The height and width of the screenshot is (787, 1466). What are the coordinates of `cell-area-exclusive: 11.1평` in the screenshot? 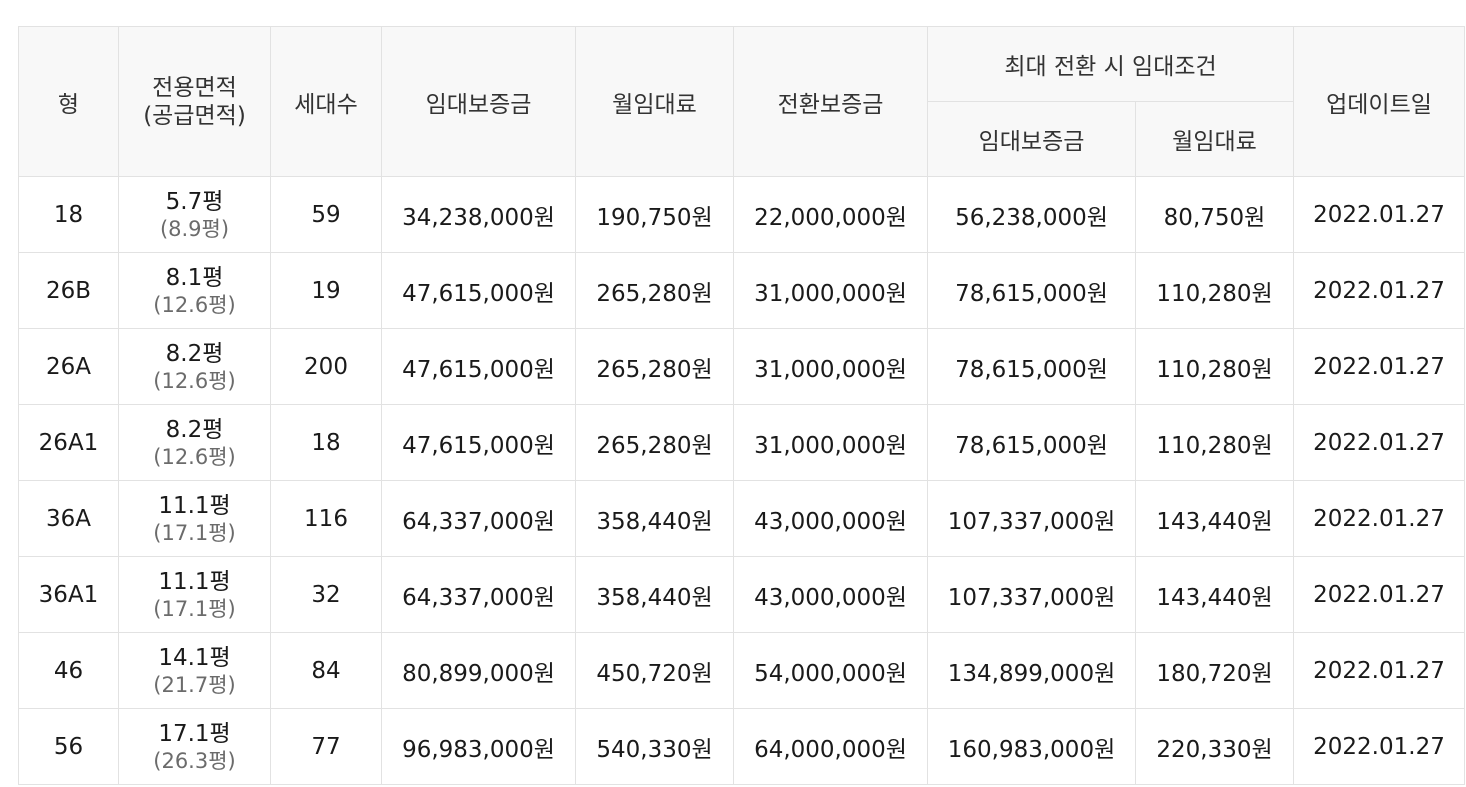 It's located at (194, 505).